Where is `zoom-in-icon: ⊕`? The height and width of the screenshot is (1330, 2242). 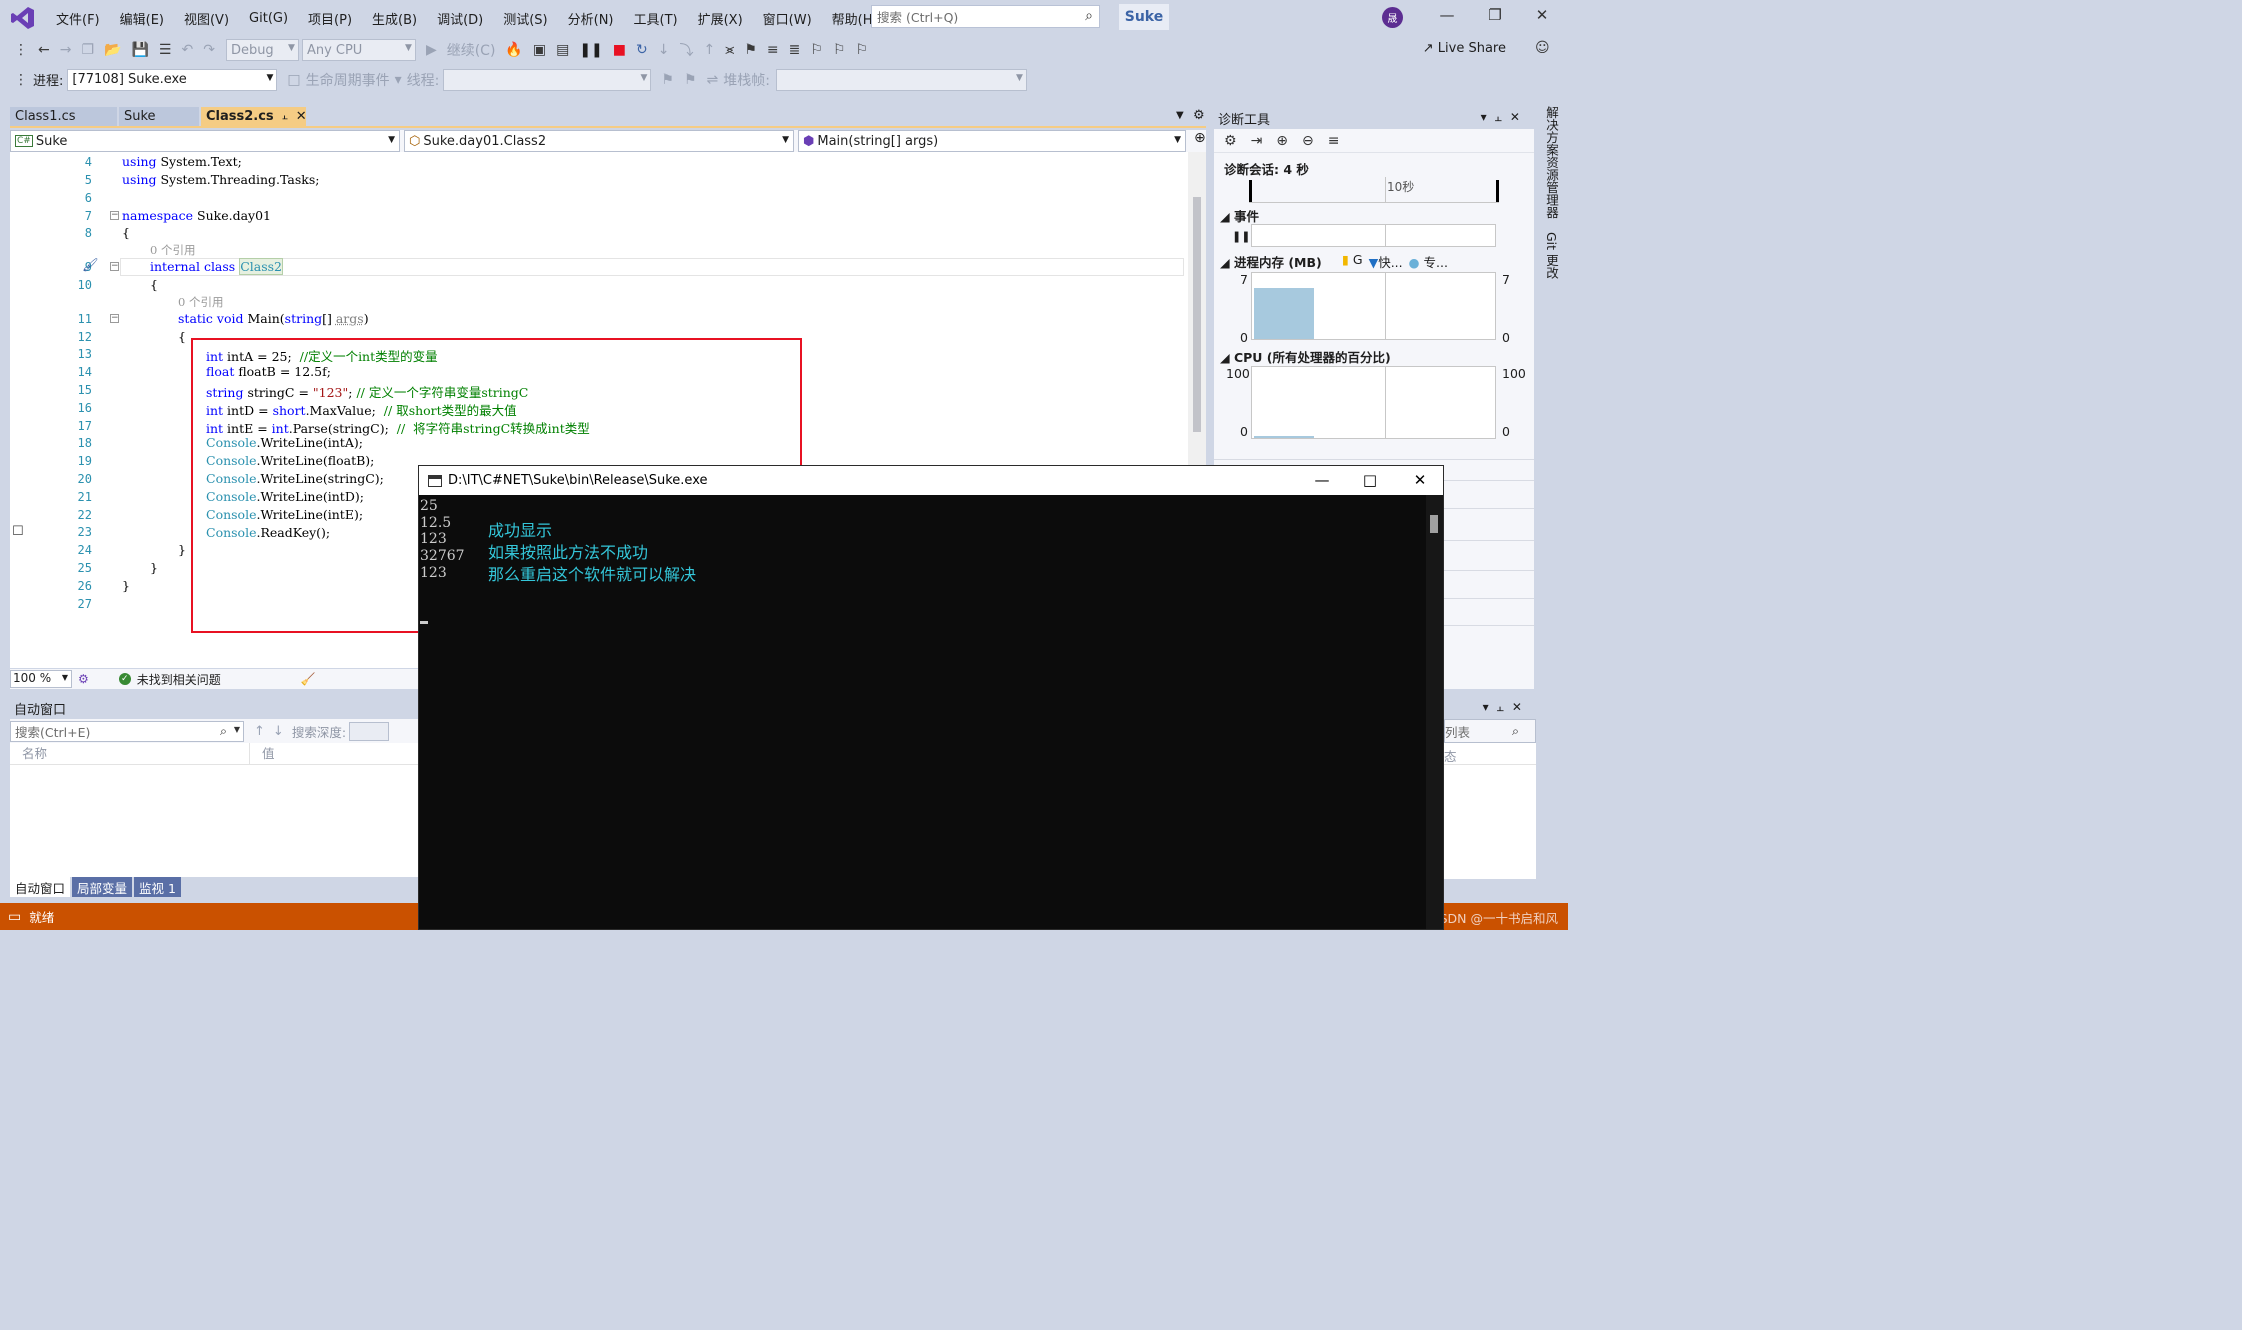 zoom-in-icon: ⊕ is located at coordinates (1282, 141).